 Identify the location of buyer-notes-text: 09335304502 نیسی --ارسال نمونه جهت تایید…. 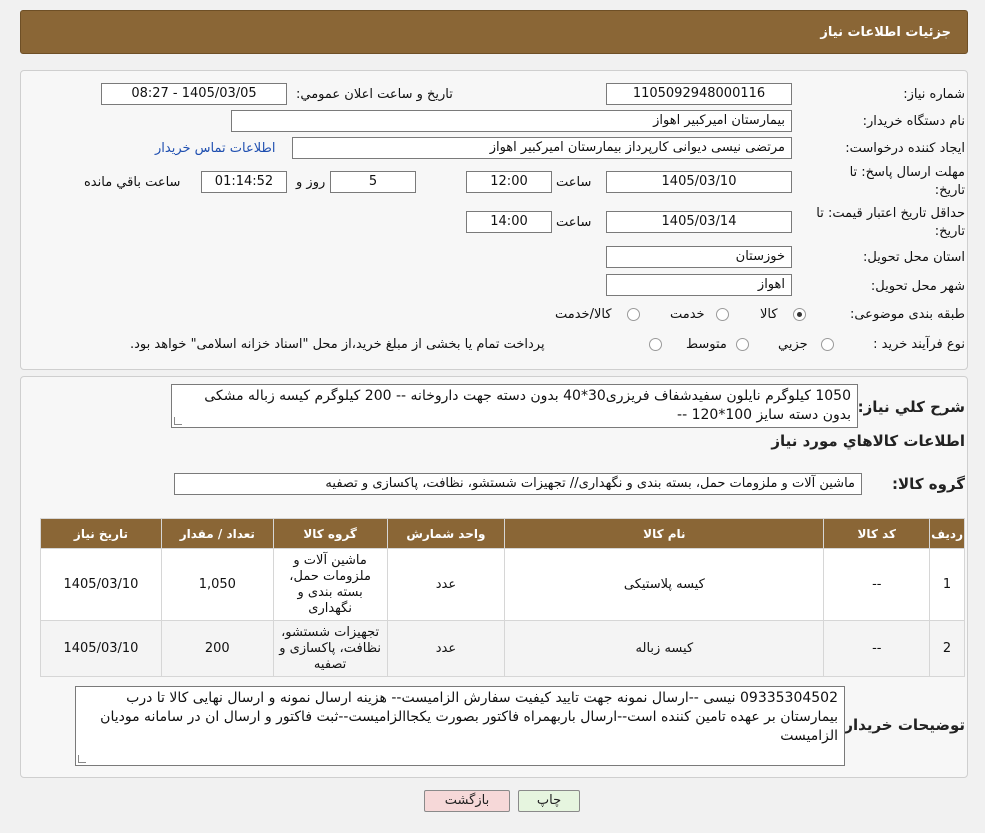
(469, 717).